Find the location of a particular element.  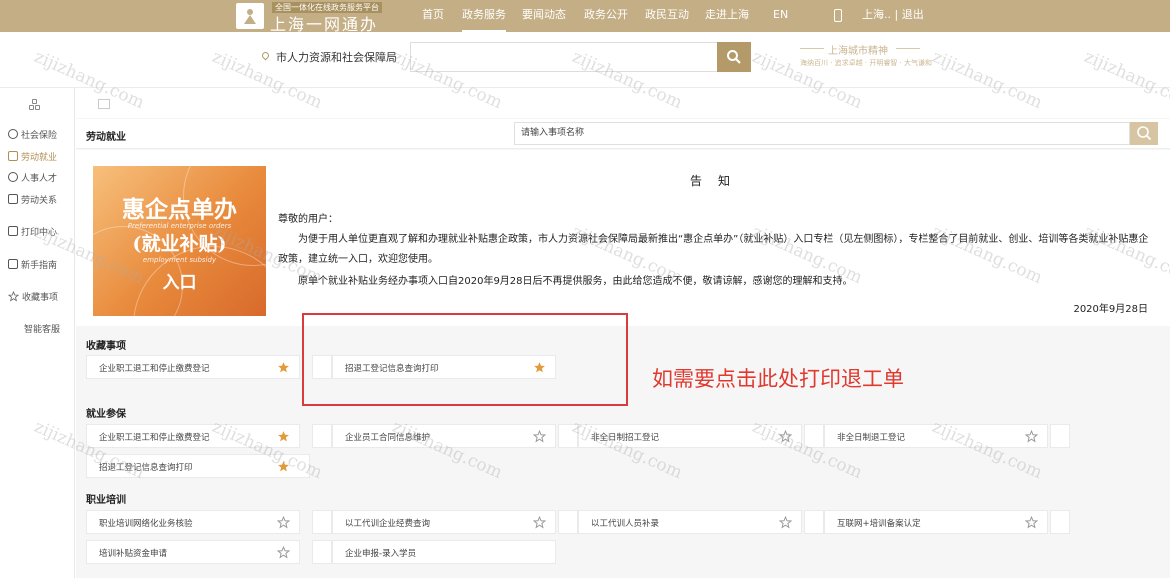

service-card-label: 招退工登记信息查询打印 is located at coordinates (146, 468).